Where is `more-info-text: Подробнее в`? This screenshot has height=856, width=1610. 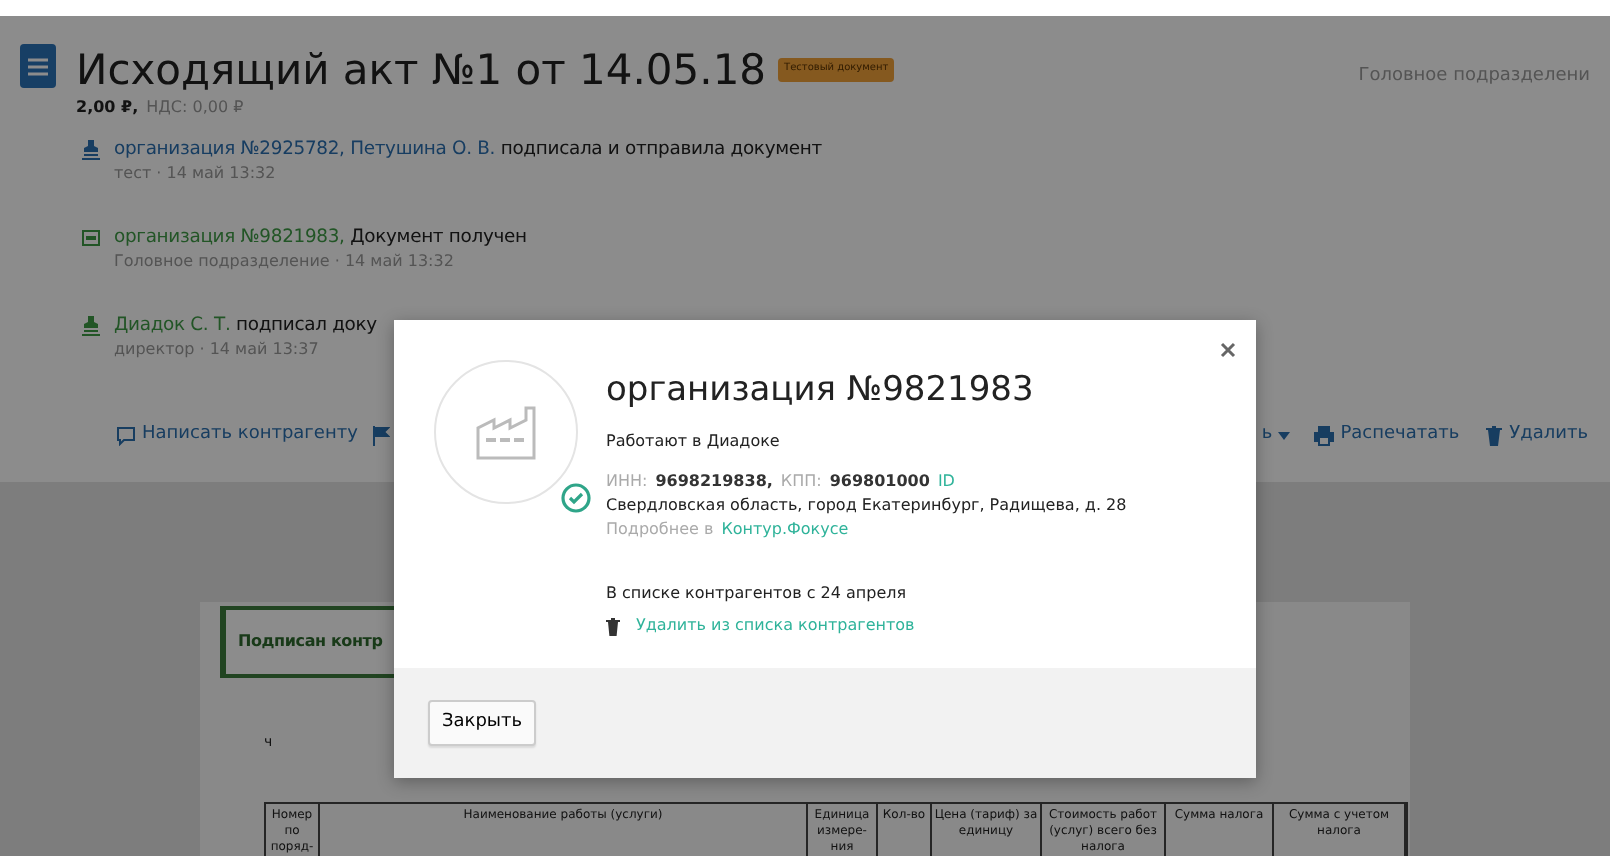
more-info-text: Подробнее в is located at coordinates (660, 530).